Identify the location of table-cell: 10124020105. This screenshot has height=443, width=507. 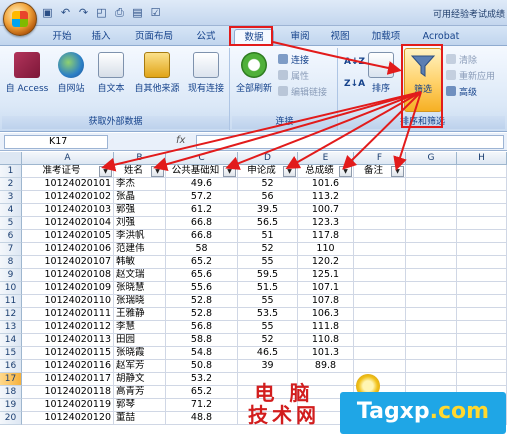
(68, 236).